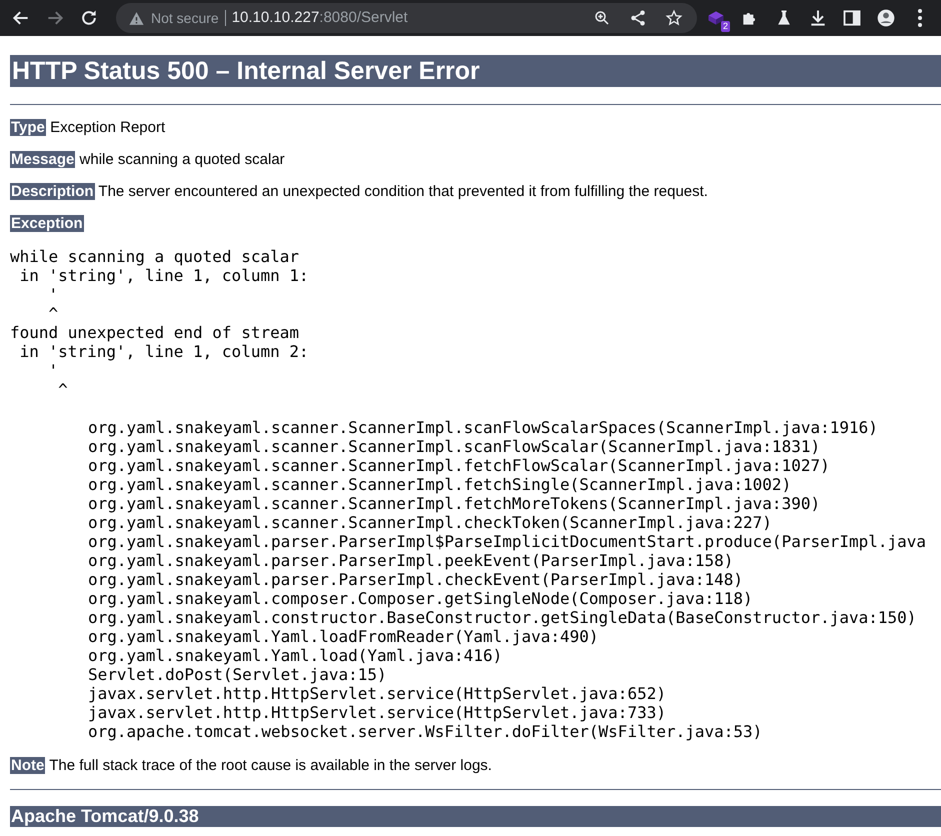 The image size is (941, 836). I want to click on field-text: The full stack trace of the root cause is available in the server logs., so click(270, 765).